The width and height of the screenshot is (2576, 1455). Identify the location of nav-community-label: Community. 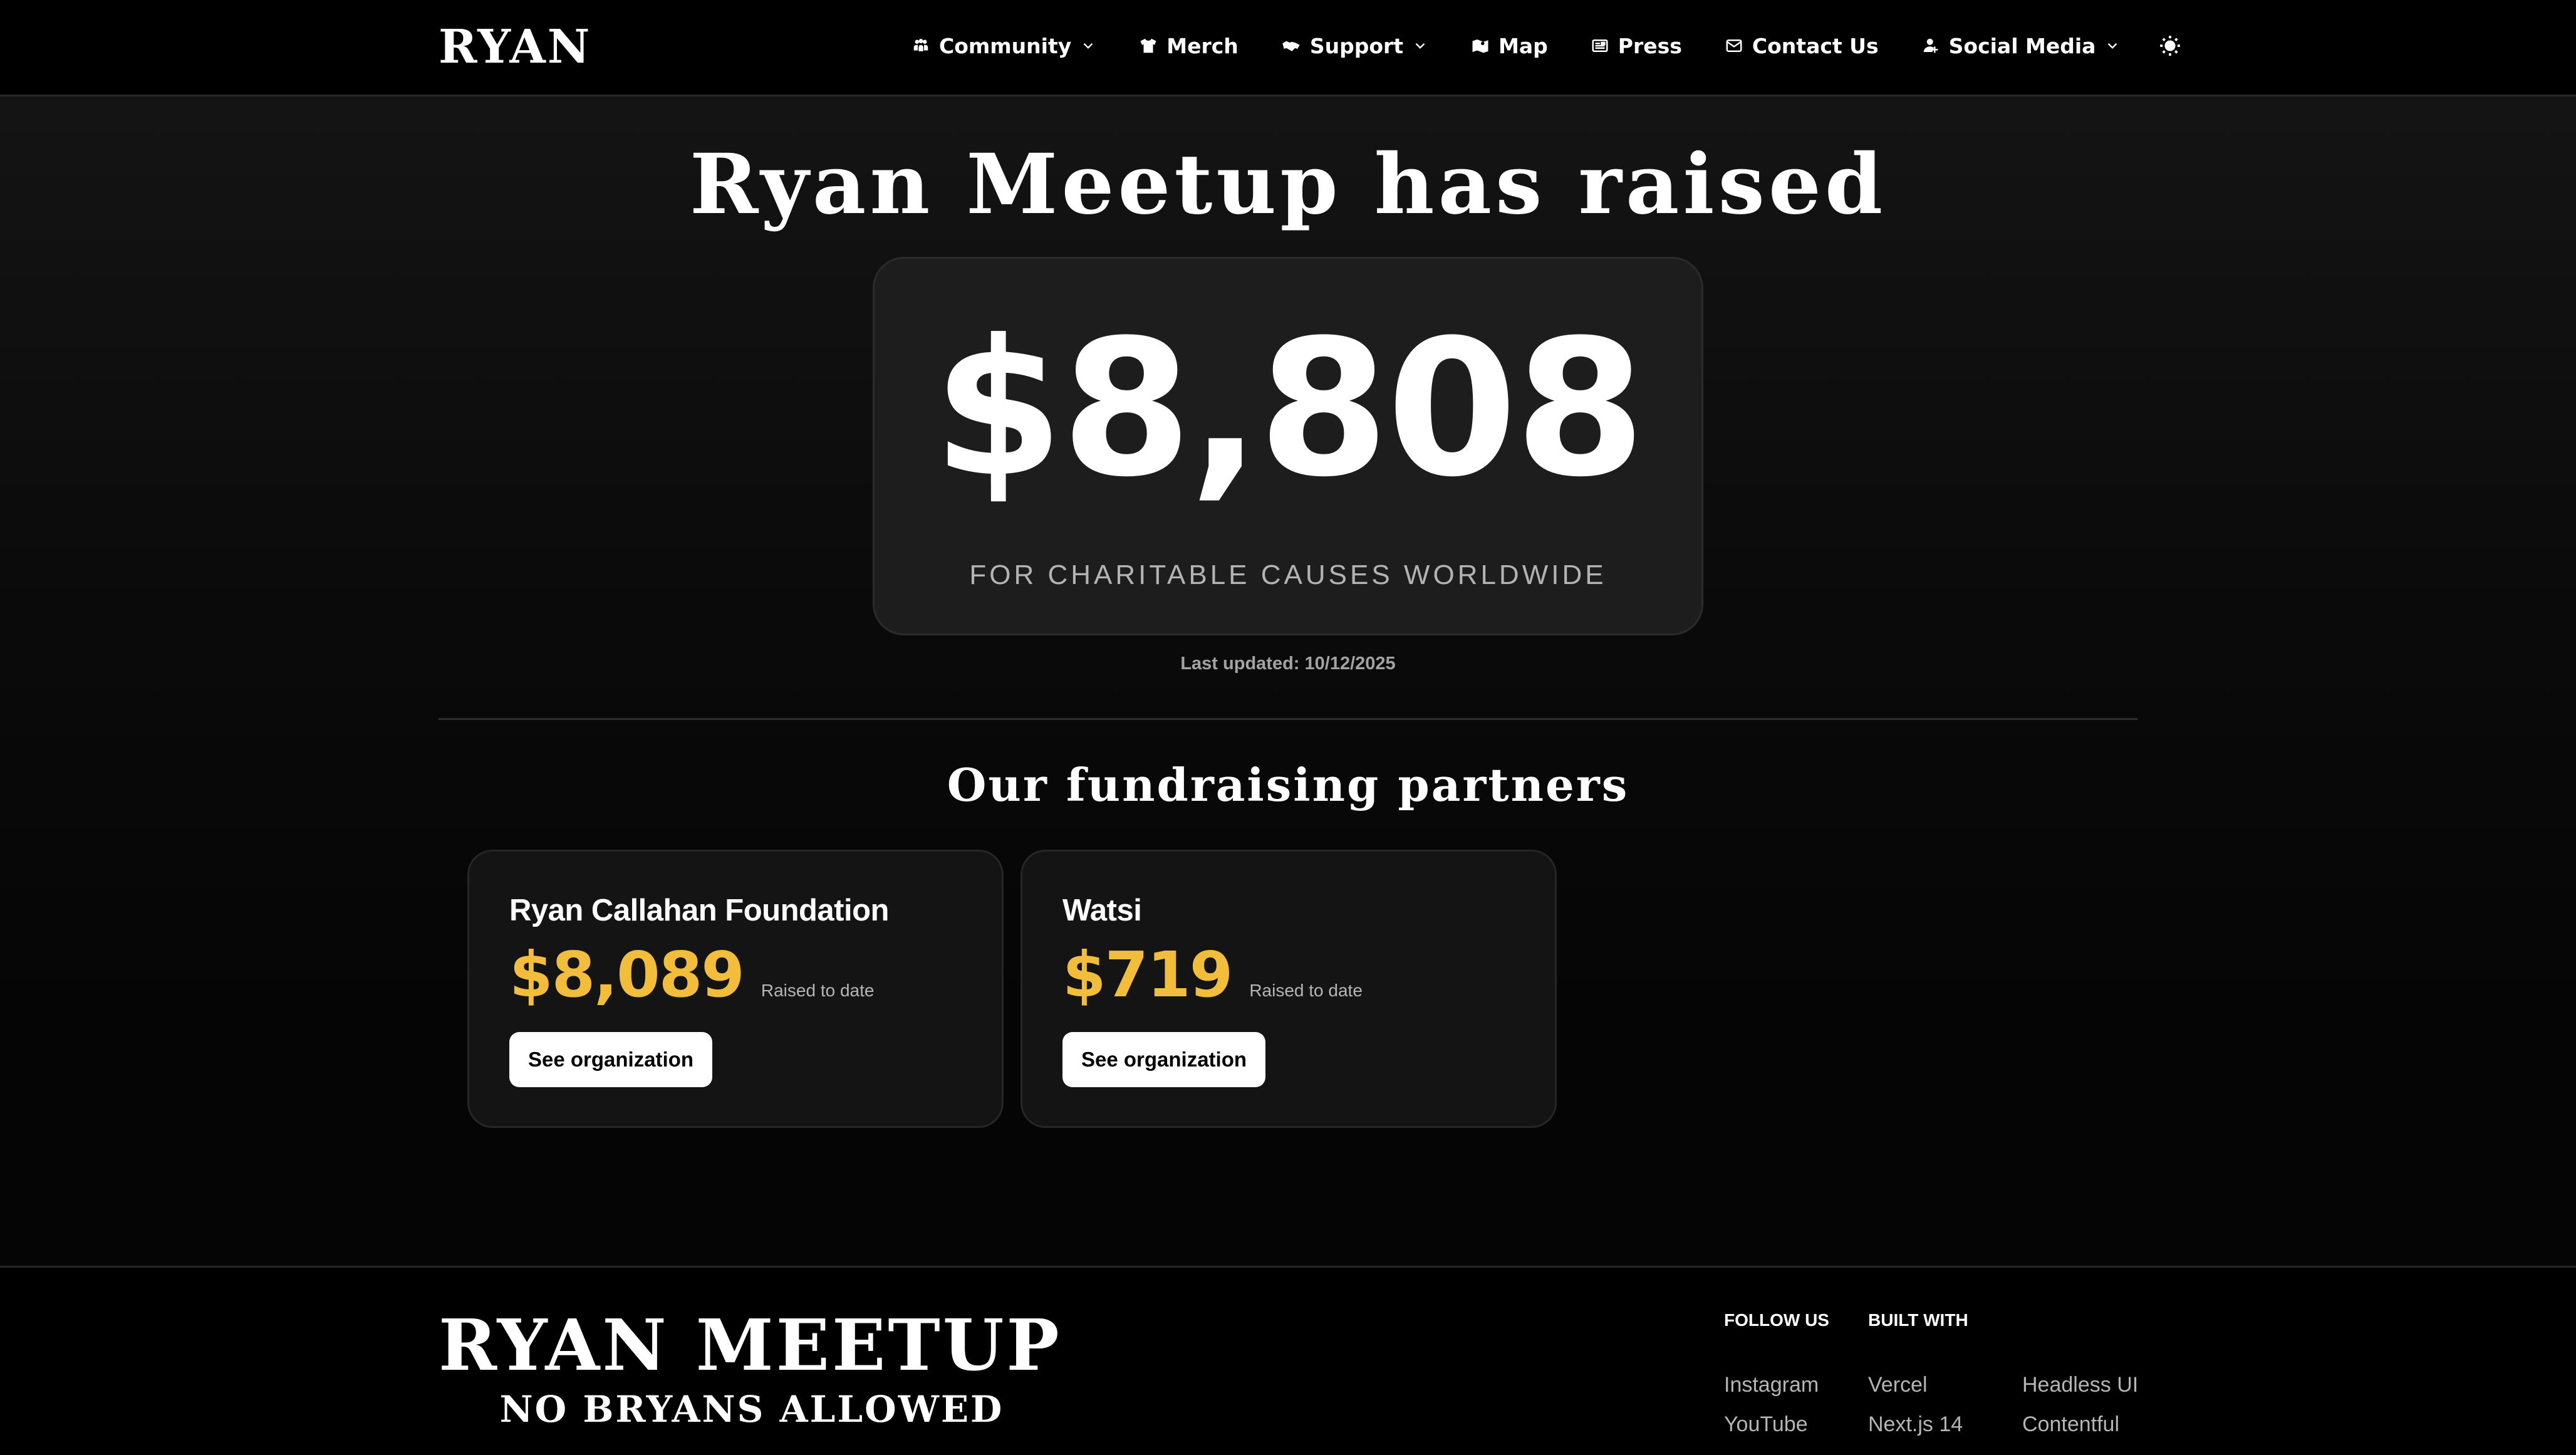
(1005, 45).